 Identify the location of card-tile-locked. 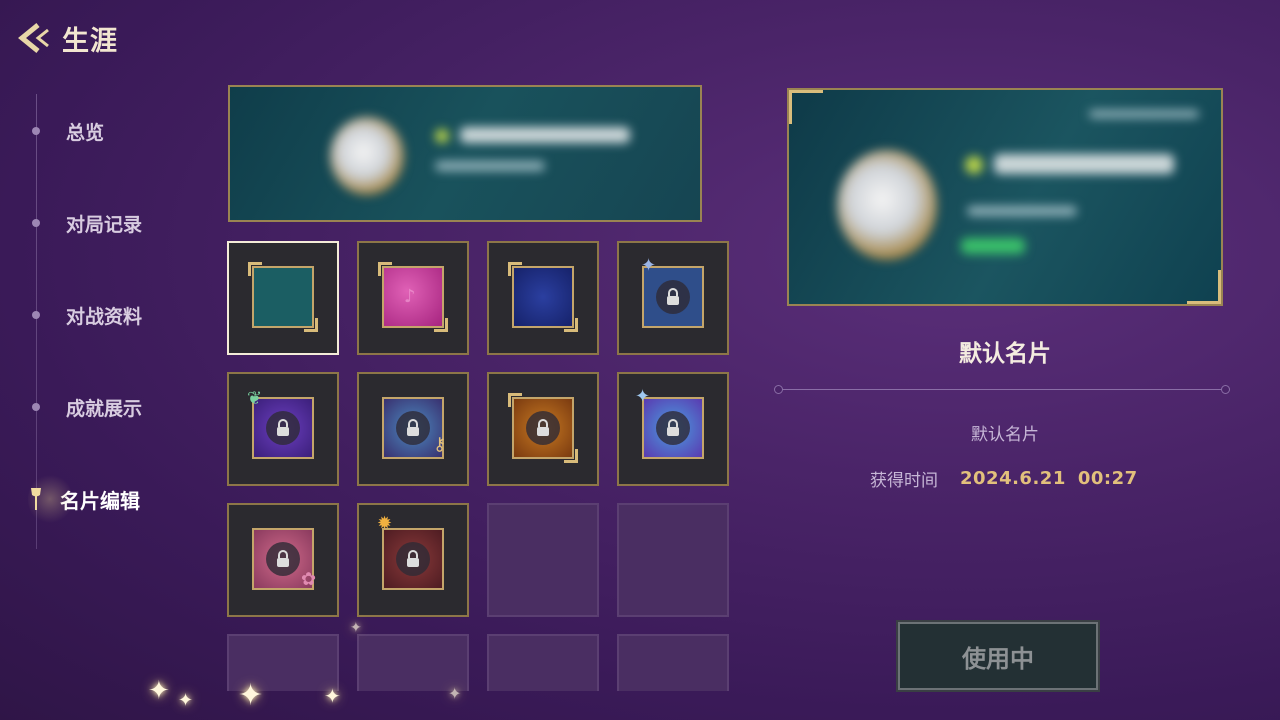
(543, 429).